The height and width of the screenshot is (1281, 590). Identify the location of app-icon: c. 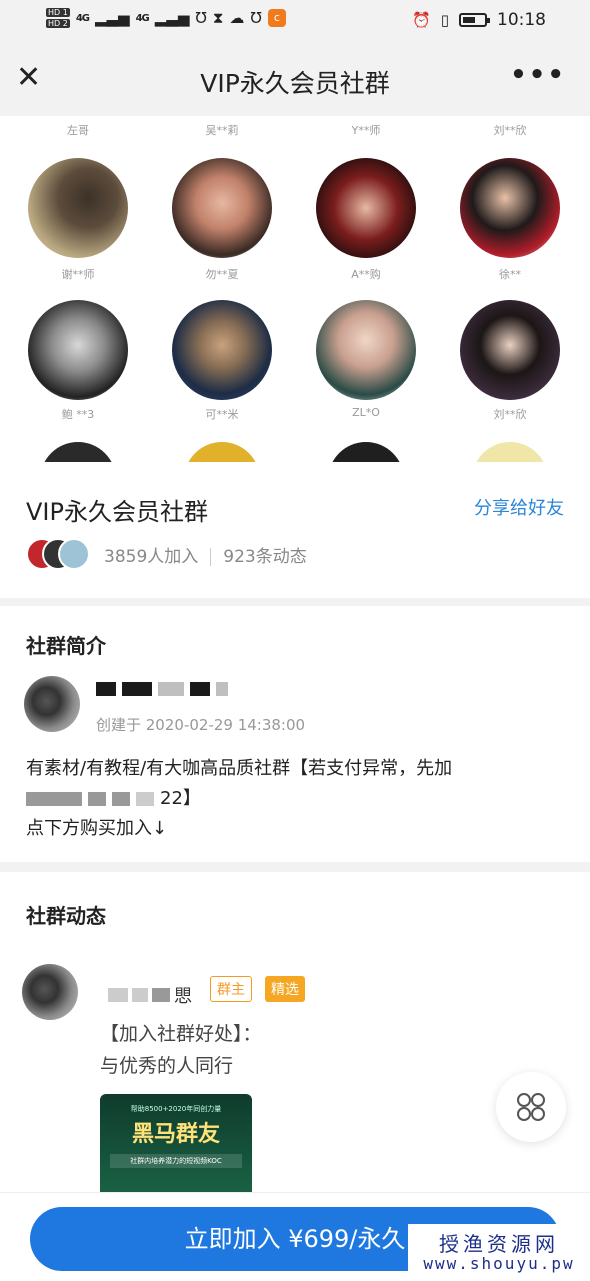
(276, 18).